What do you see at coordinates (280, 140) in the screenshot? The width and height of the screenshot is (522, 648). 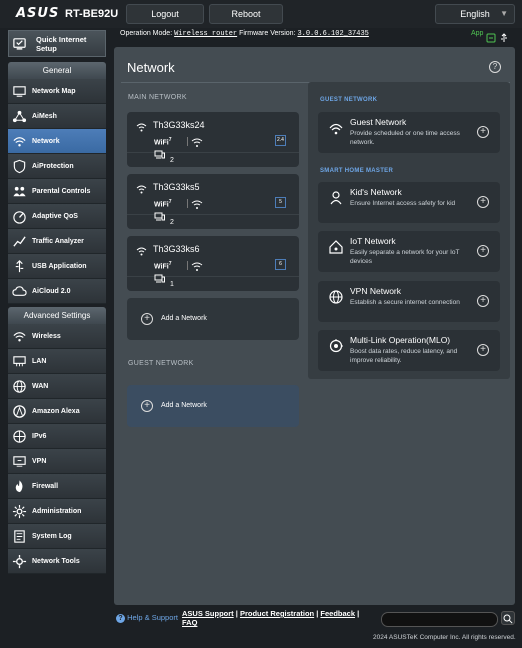 I see `band-badge: 2.4` at bounding box center [280, 140].